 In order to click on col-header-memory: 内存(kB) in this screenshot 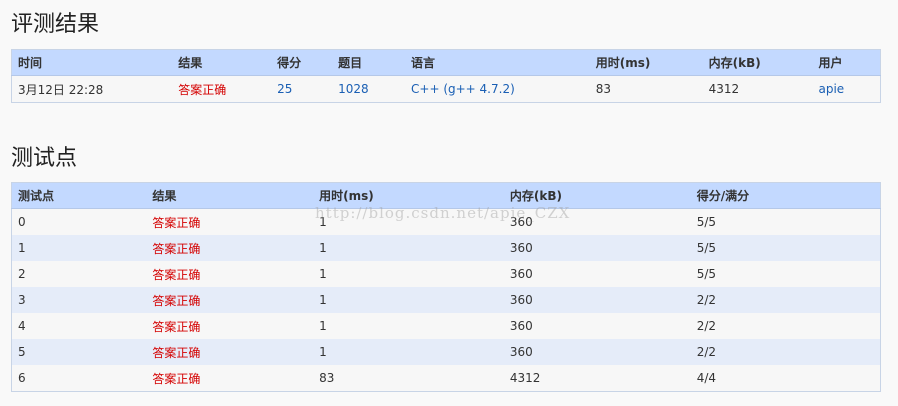, I will do `click(757, 62)`.